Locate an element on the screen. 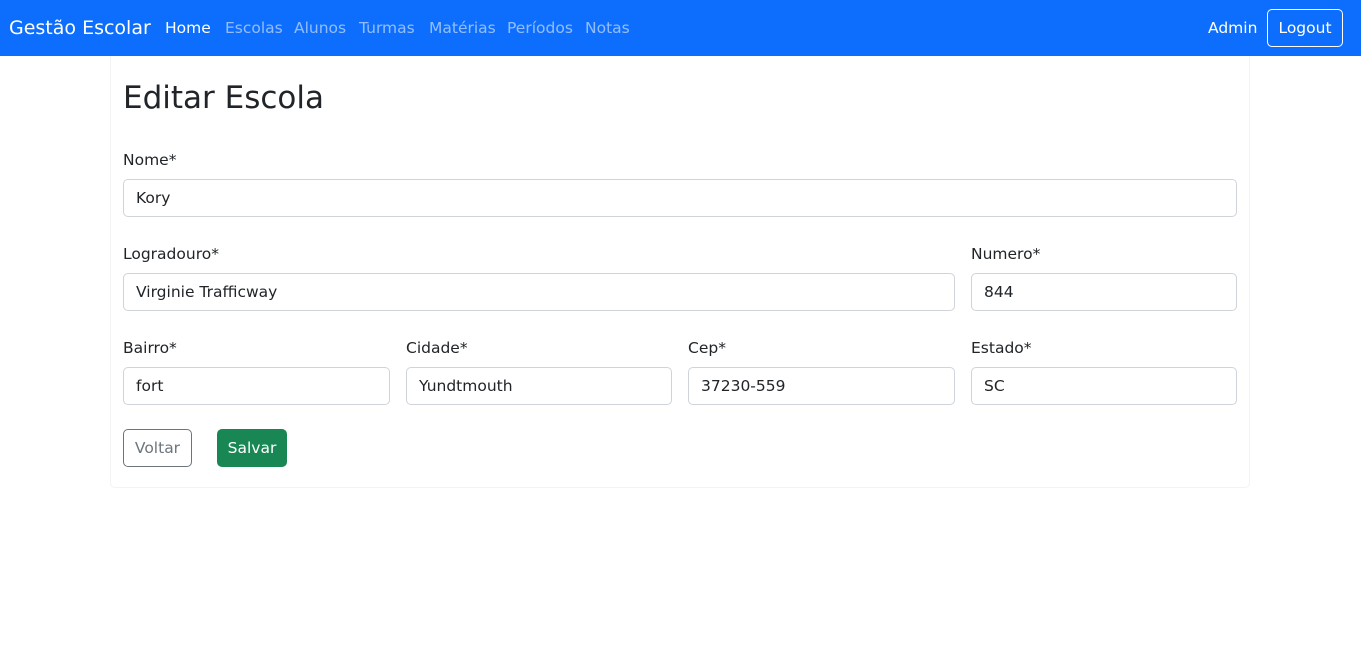 Image resolution: width=1361 pixels, height=651 pixels. logout-button: Logout is located at coordinates (1305, 28).